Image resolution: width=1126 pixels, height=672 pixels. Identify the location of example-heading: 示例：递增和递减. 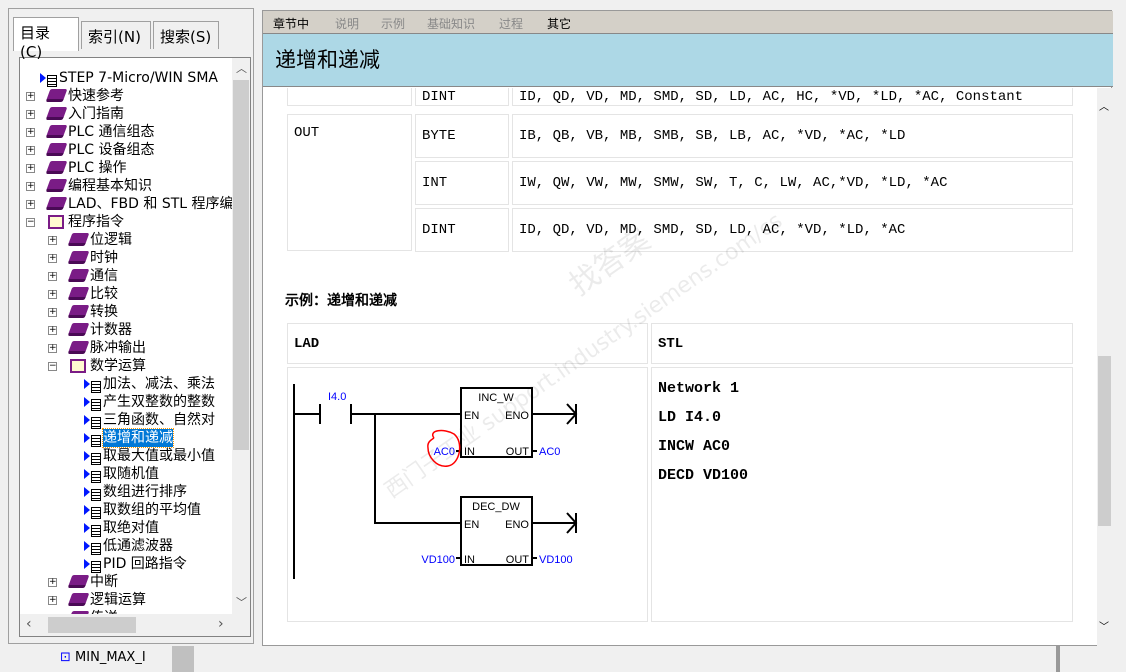
(341, 301).